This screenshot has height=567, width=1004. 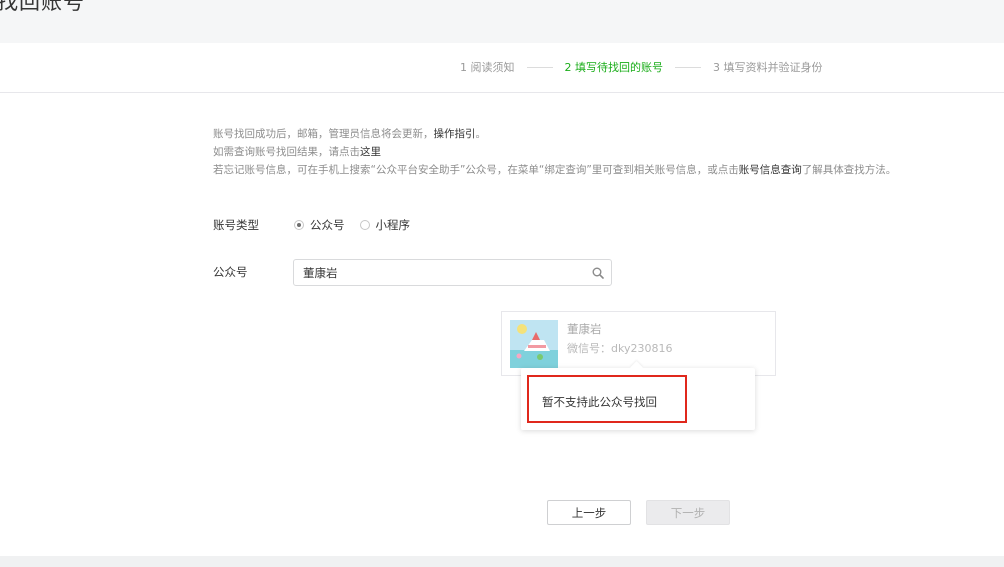 I want to click on tip-text: 了解具体查找方法。, so click(x=849, y=170).